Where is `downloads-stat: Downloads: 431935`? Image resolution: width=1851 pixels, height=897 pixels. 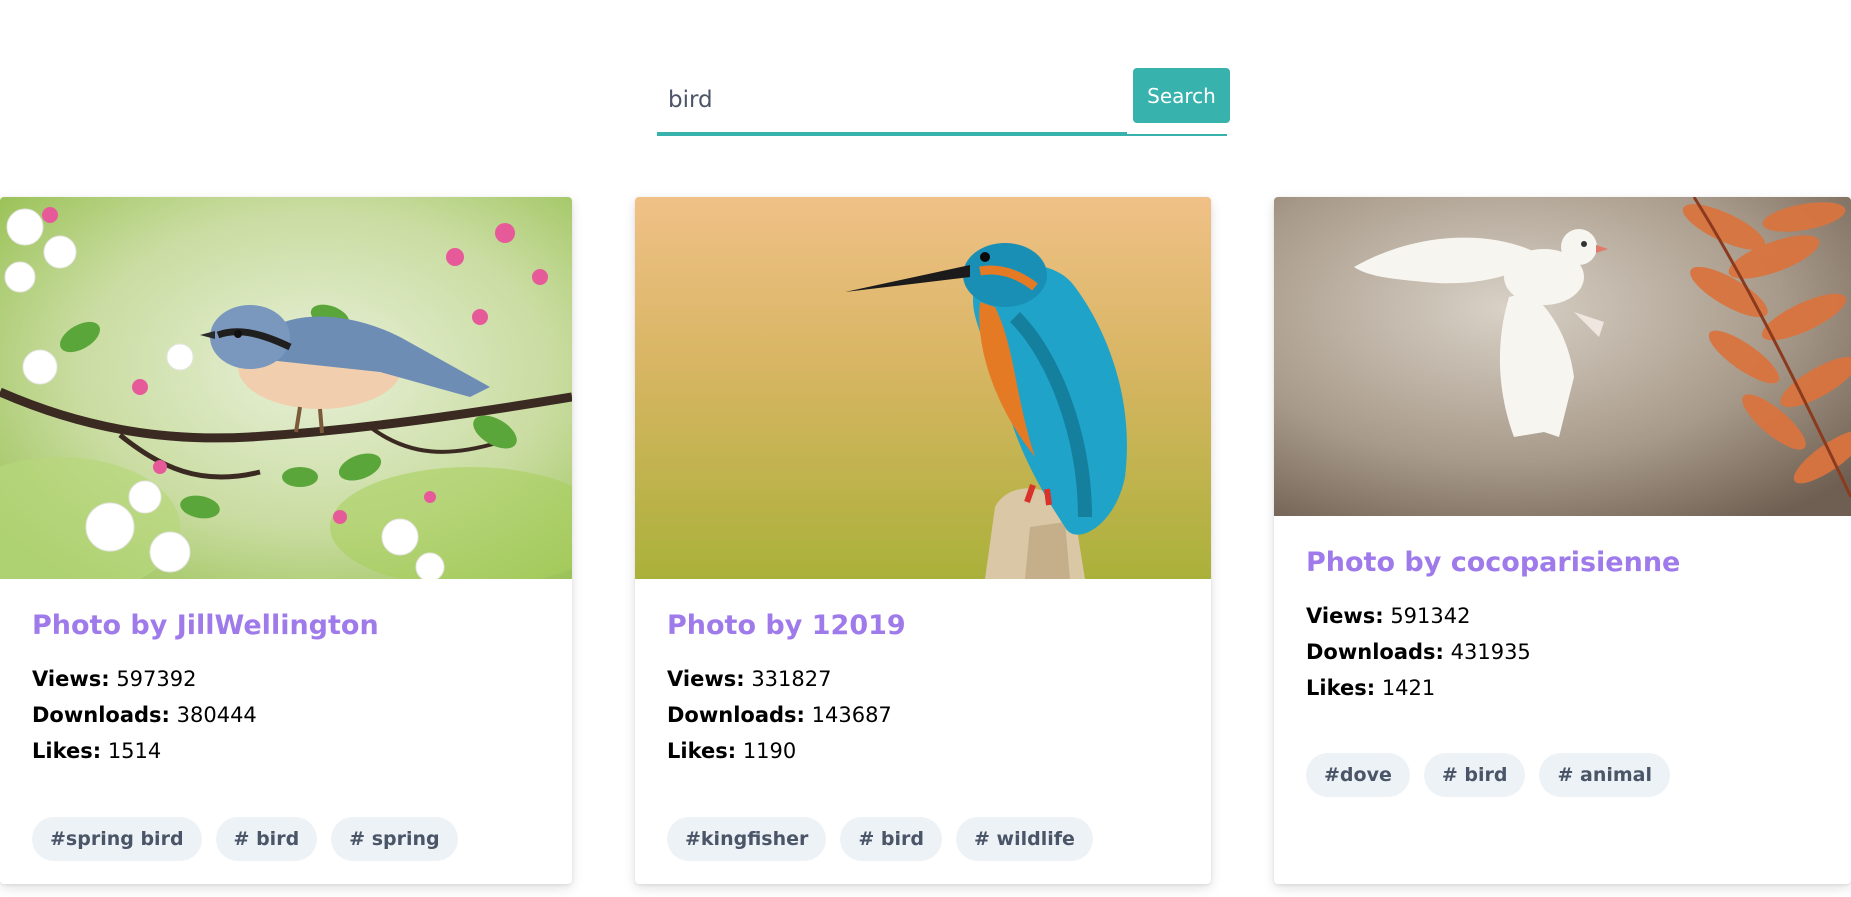
downloads-stat: Downloads: 431935 is located at coordinates (1568, 652).